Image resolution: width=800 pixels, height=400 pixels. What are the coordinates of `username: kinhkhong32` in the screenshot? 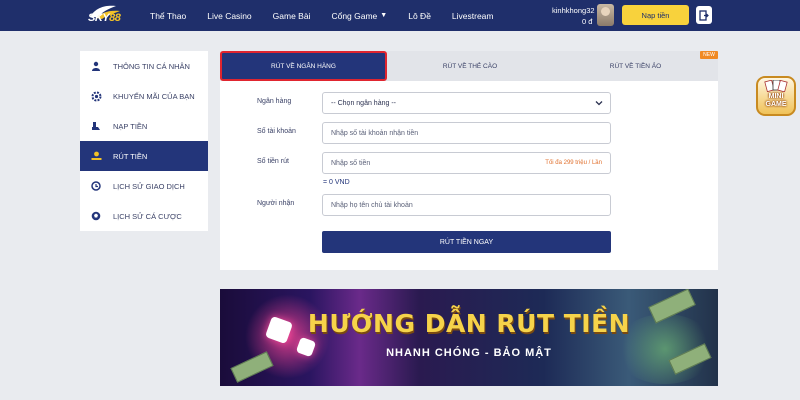 It's located at (573, 10).